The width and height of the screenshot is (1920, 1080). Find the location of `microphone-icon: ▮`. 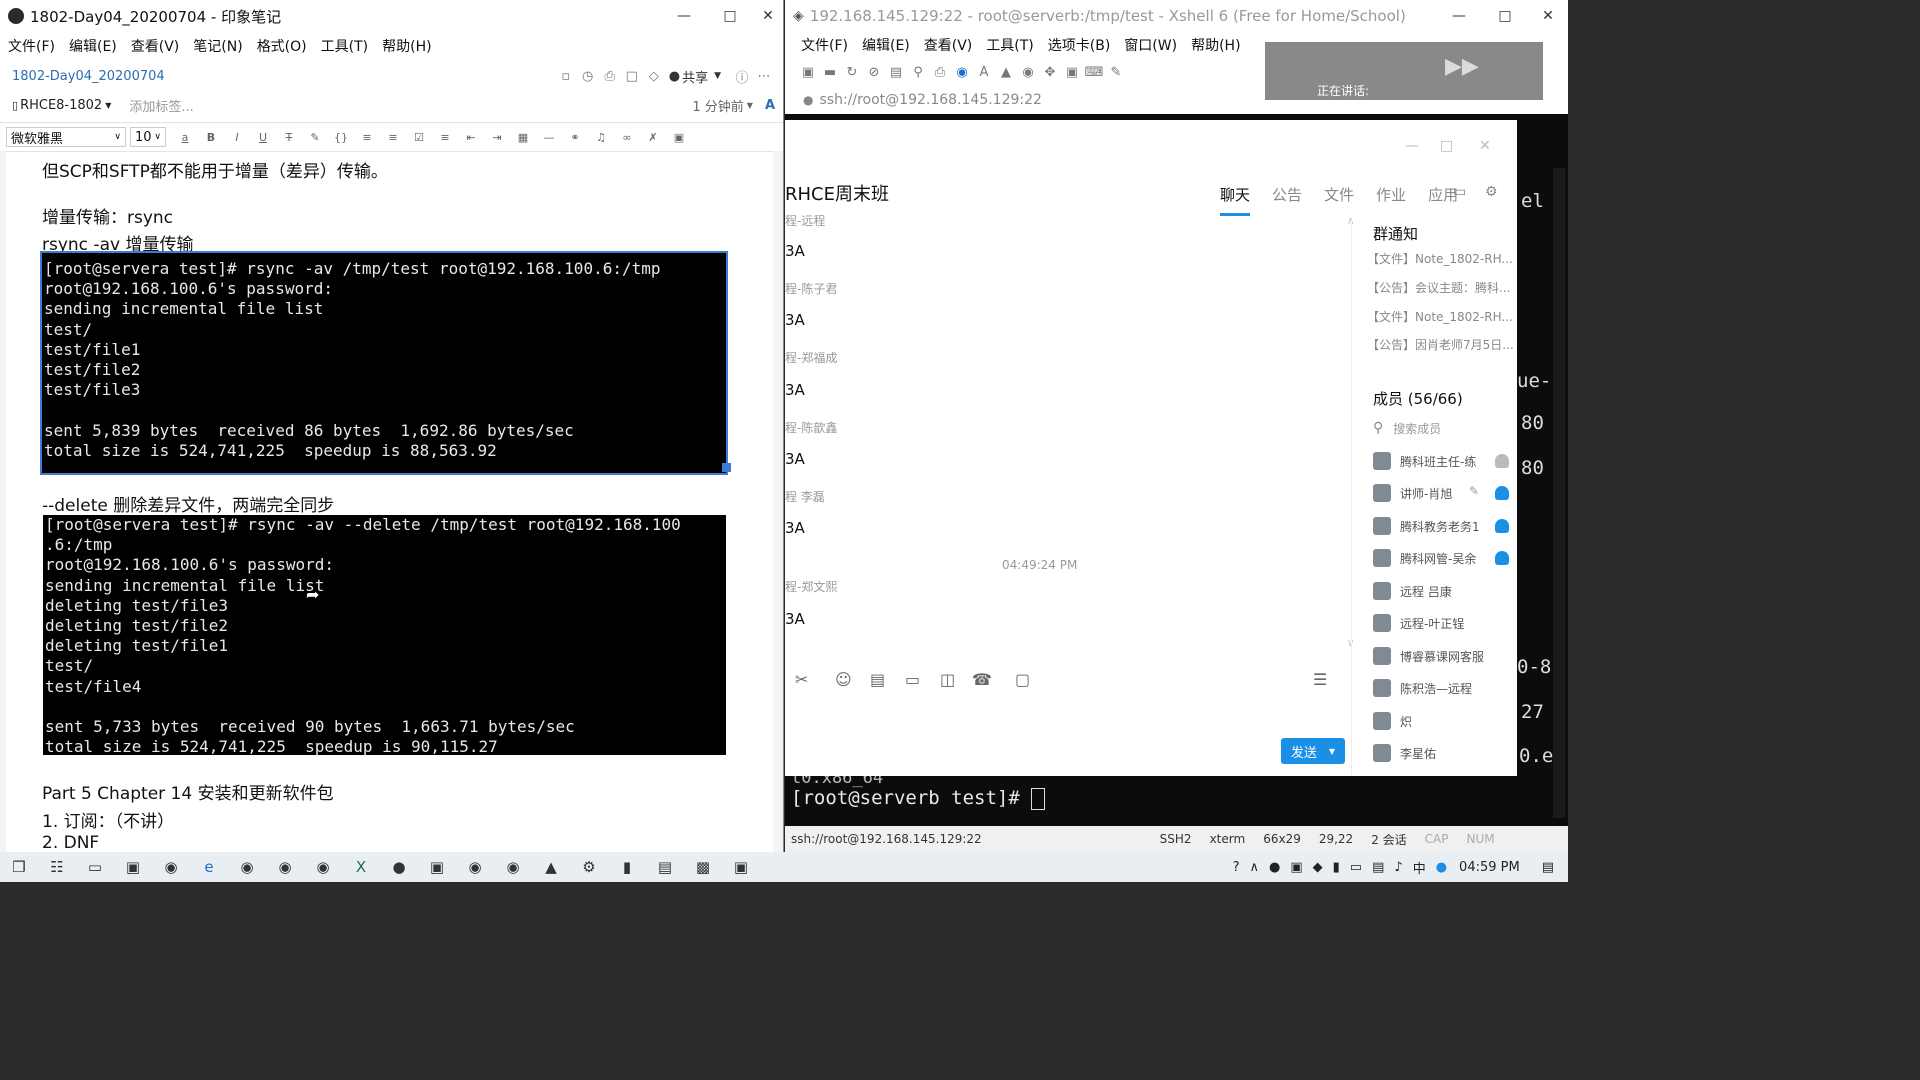

microphone-icon: ▮ is located at coordinates (1336, 867).